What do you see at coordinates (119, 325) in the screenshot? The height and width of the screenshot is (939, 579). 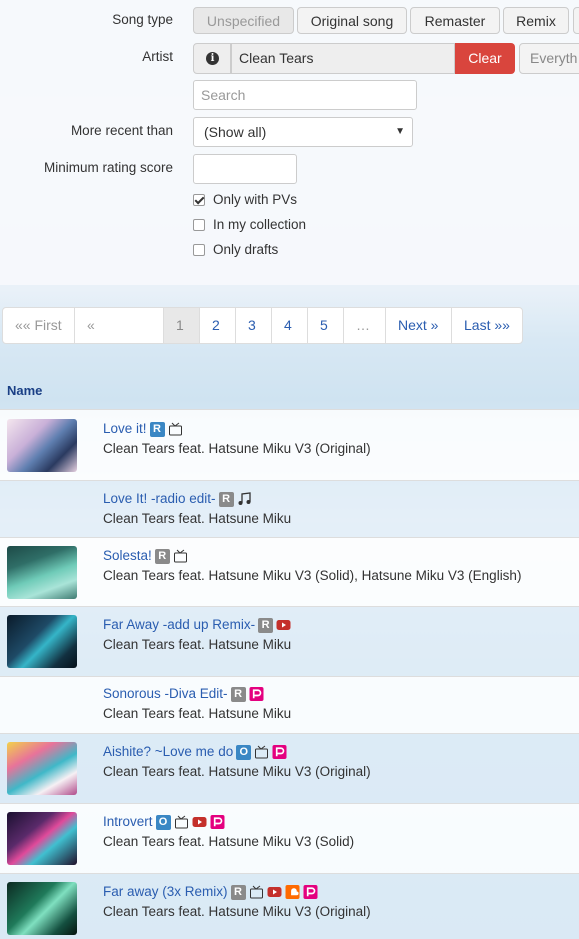 I see `pager-previous: « Previous` at bounding box center [119, 325].